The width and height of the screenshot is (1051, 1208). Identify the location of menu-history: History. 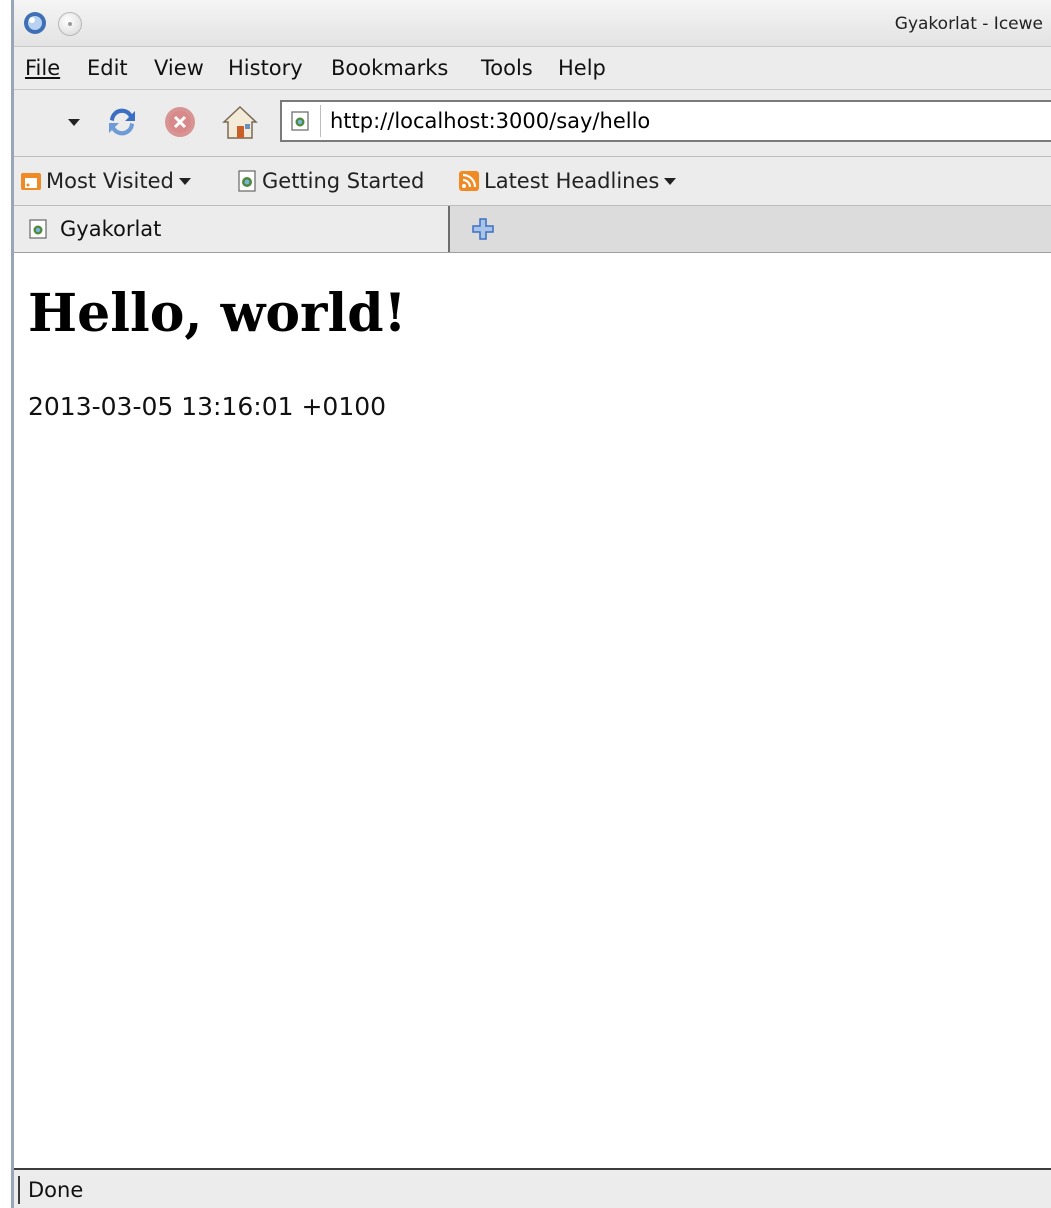
(265, 68).